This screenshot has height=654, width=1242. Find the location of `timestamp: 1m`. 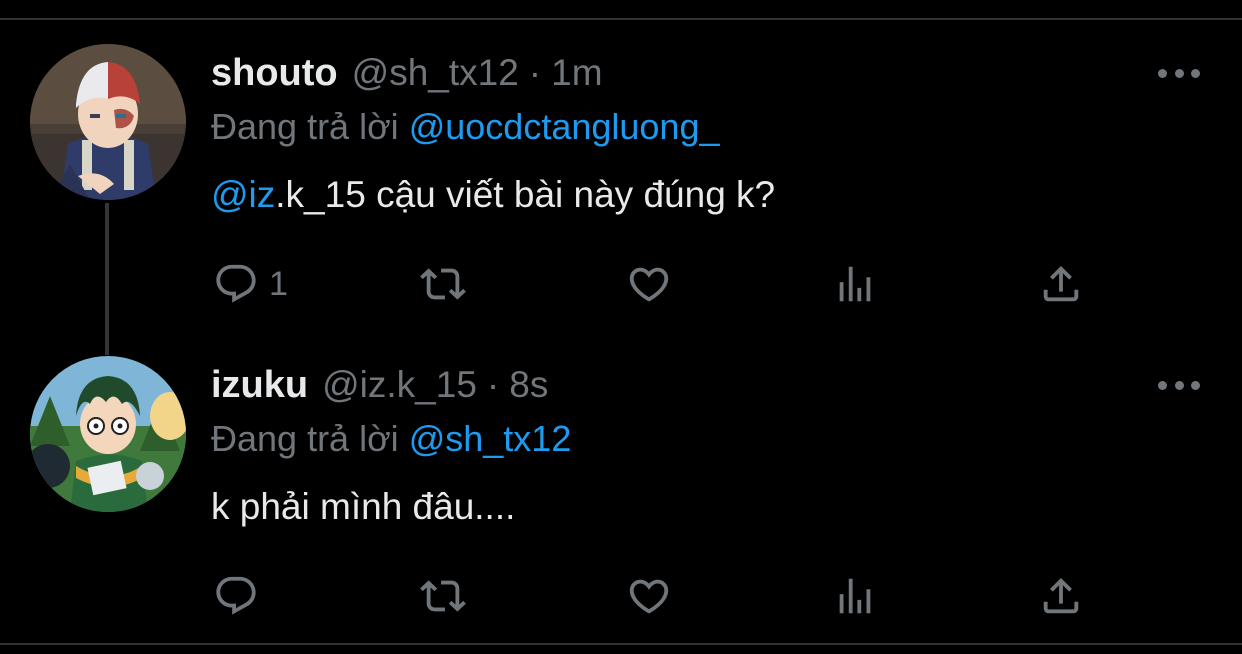

timestamp: 1m is located at coordinates (576, 73).